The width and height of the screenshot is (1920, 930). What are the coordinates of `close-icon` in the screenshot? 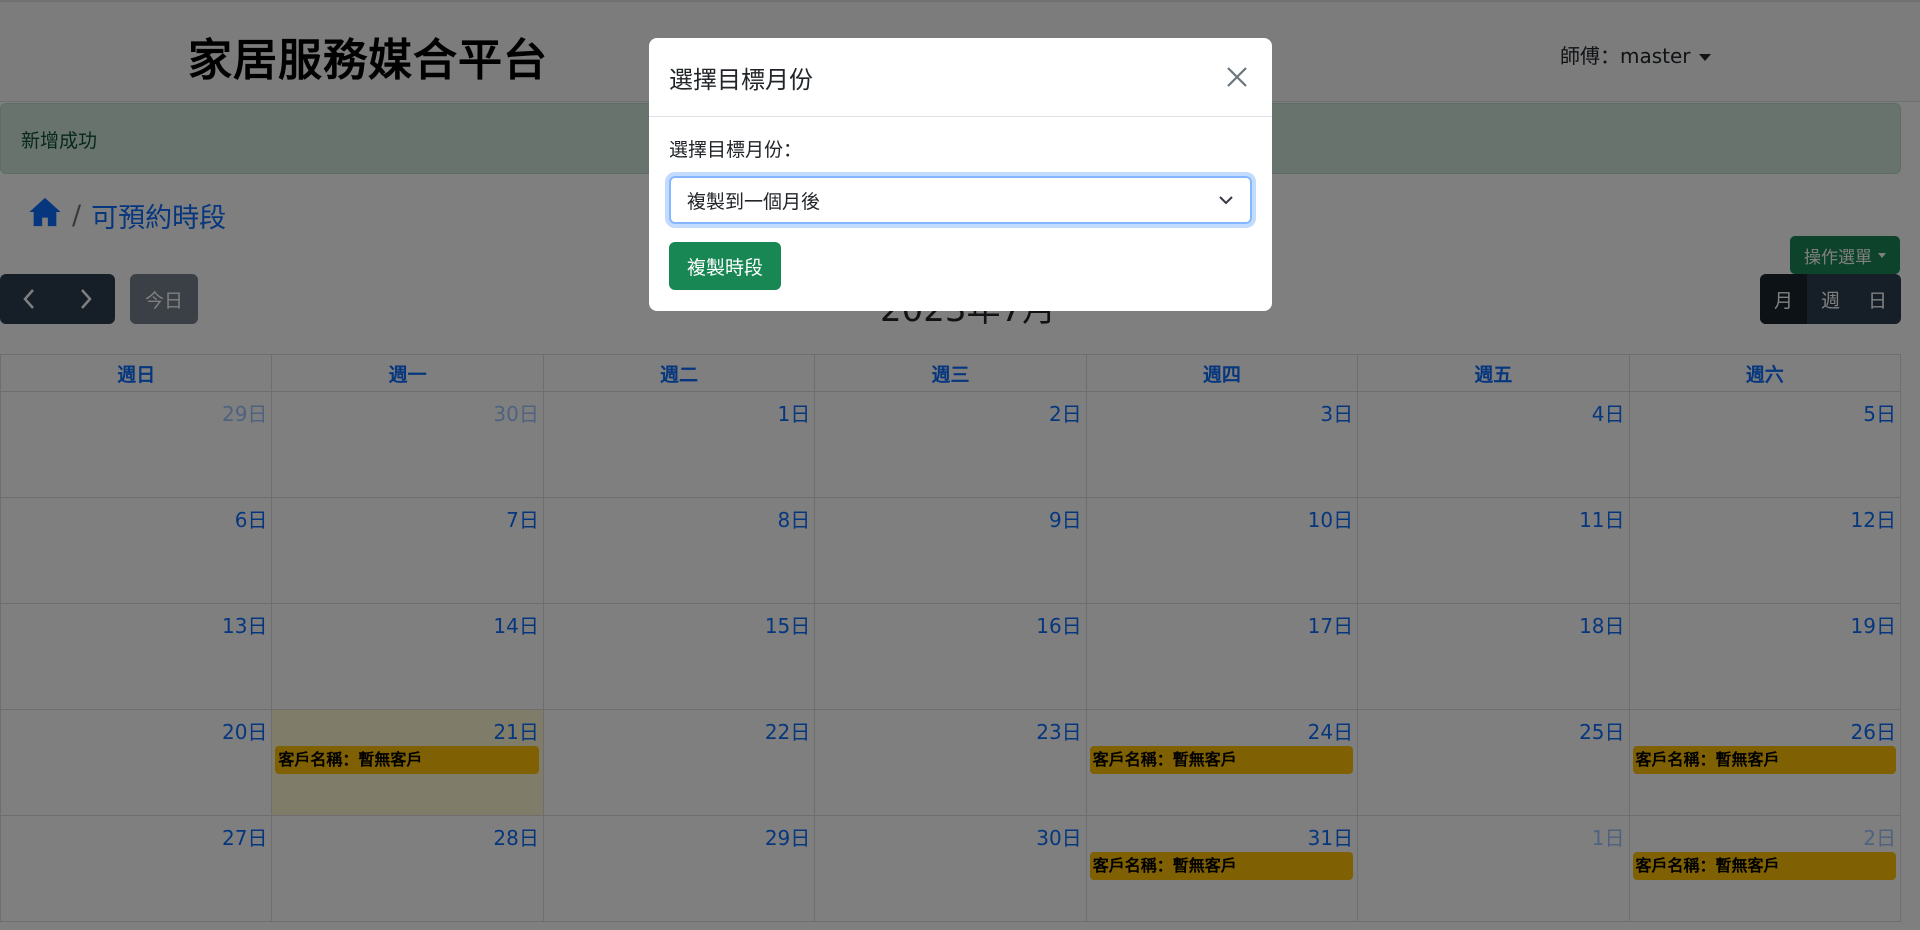 It's located at (1237, 77).